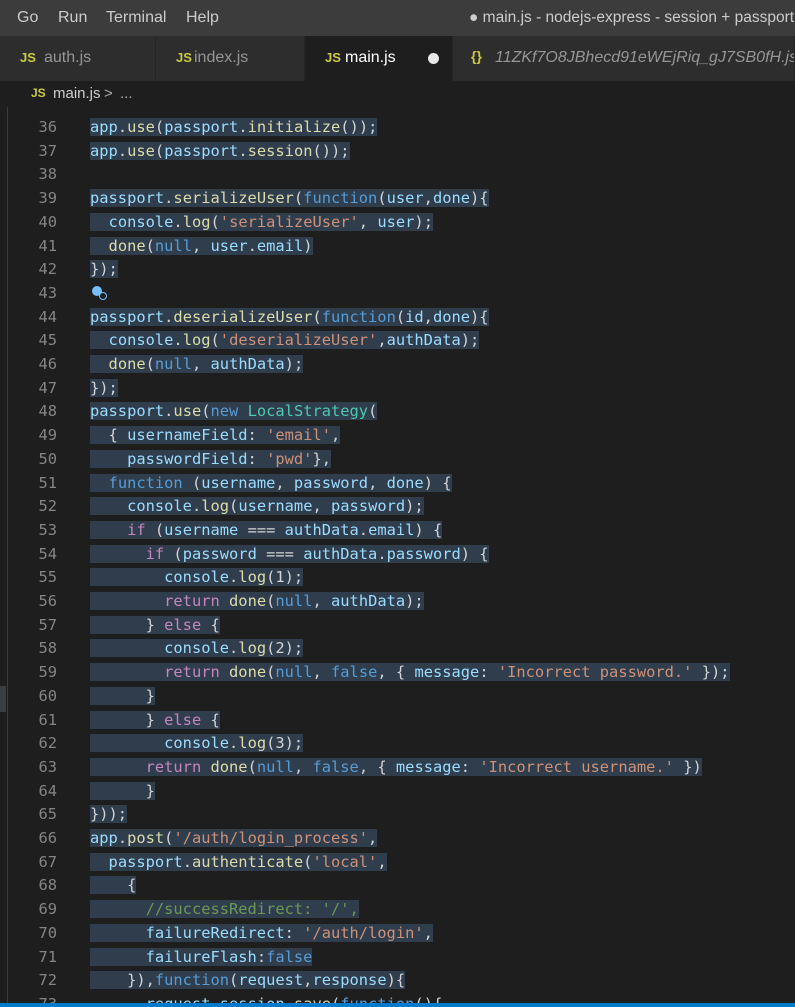  I want to click on code-text: }));, so click(109, 814).